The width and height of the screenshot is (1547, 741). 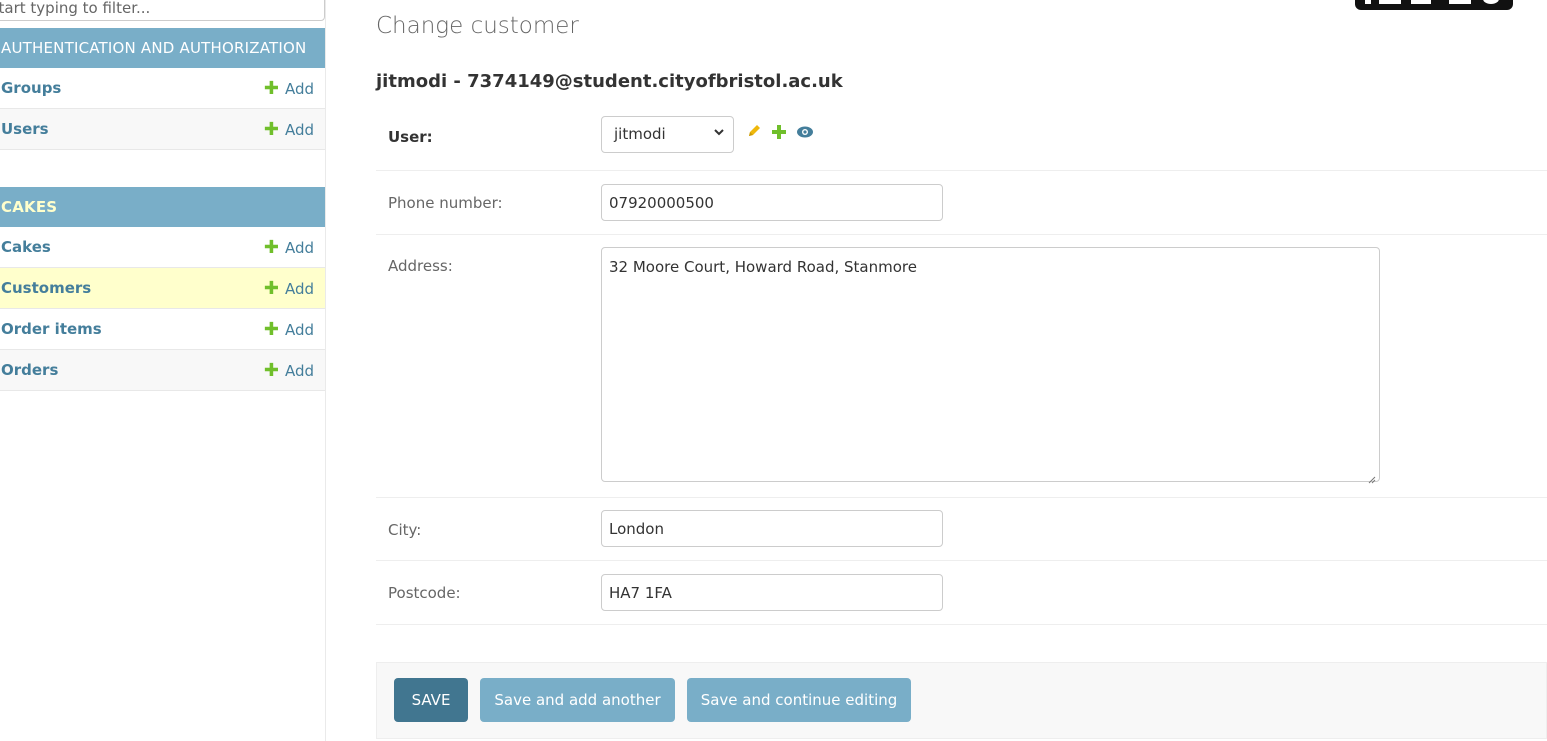 I want to click on phone-label: Phone number:, so click(x=445, y=203).